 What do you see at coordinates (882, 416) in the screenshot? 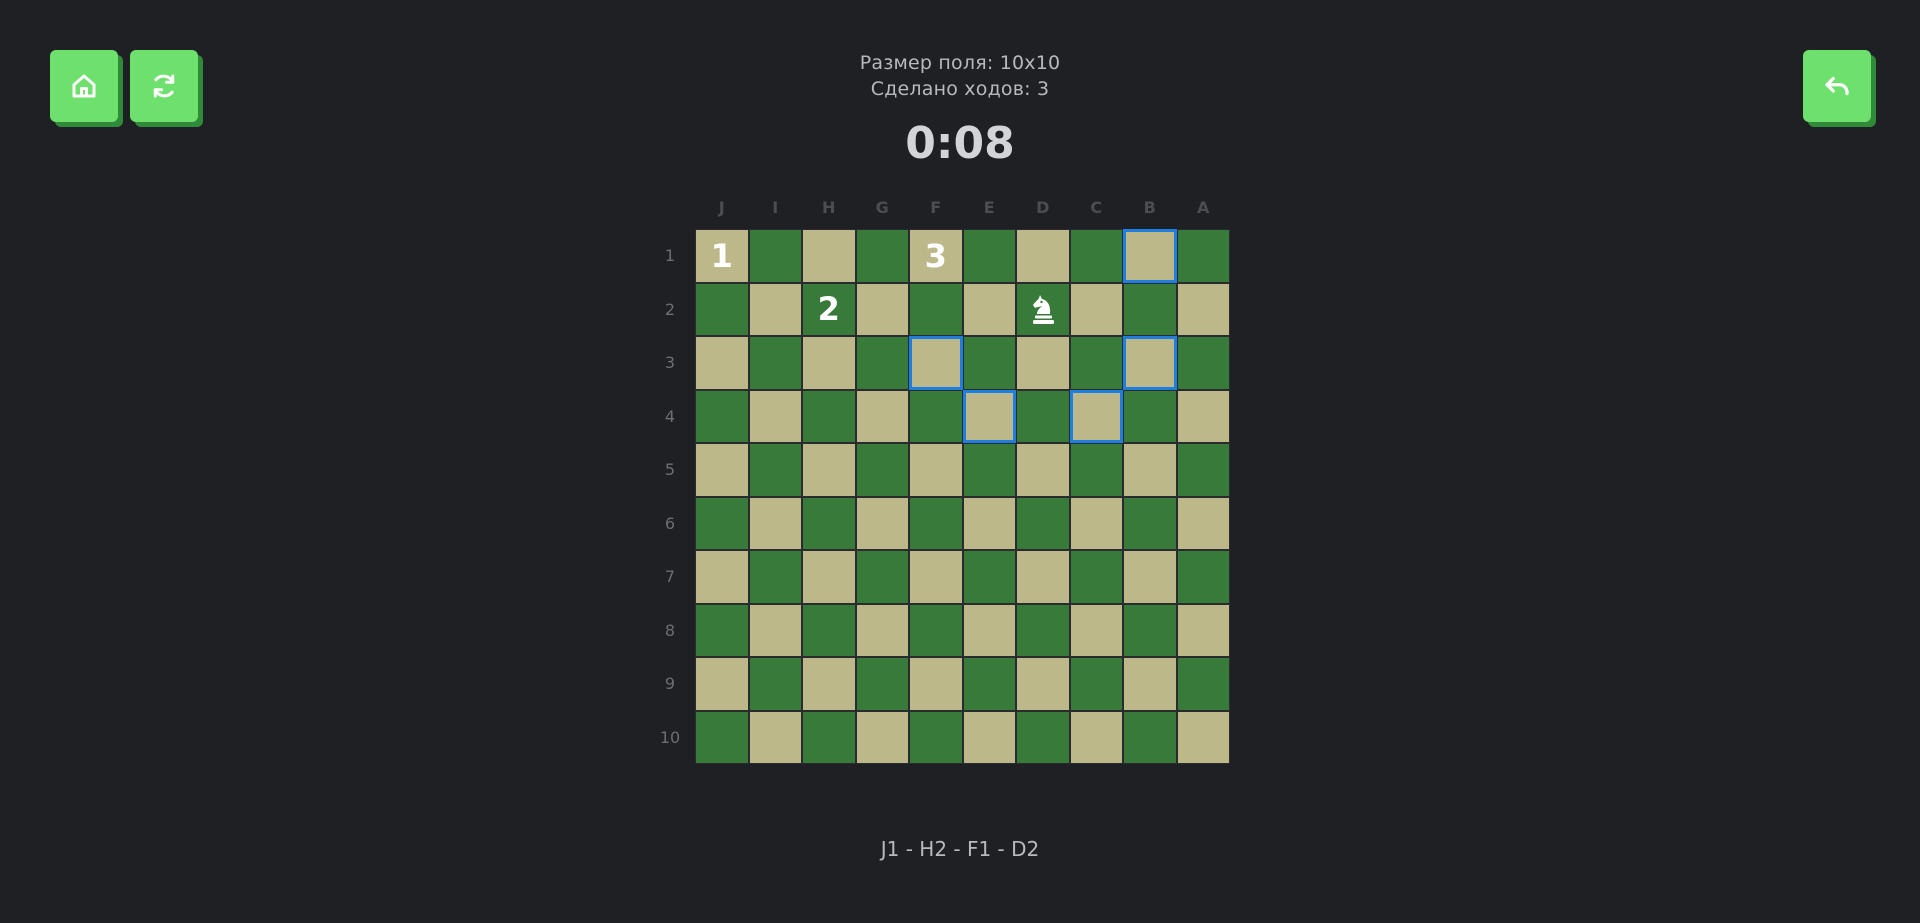
I see `board-cell-g4` at bounding box center [882, 416].